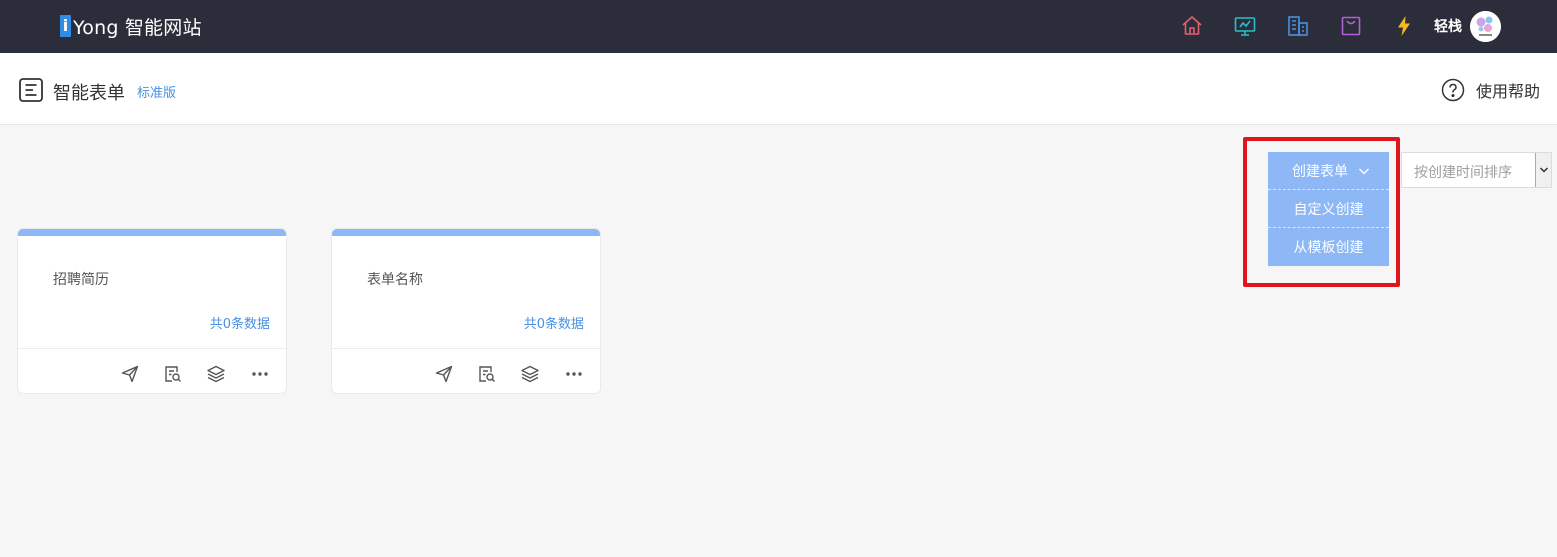 This screenshot has width=1557, height=557. Describe the element at coordinates (1298, 26) in the screenshot. I see `building-icon` at that location.